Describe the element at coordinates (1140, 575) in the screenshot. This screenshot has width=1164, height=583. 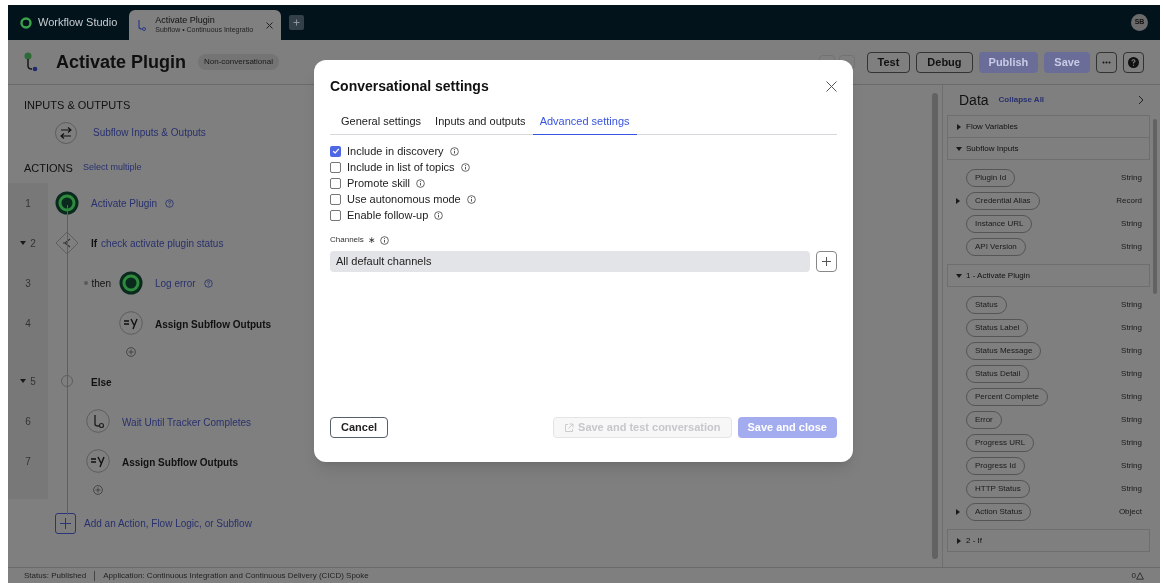
I see `warning-icon` at that location.